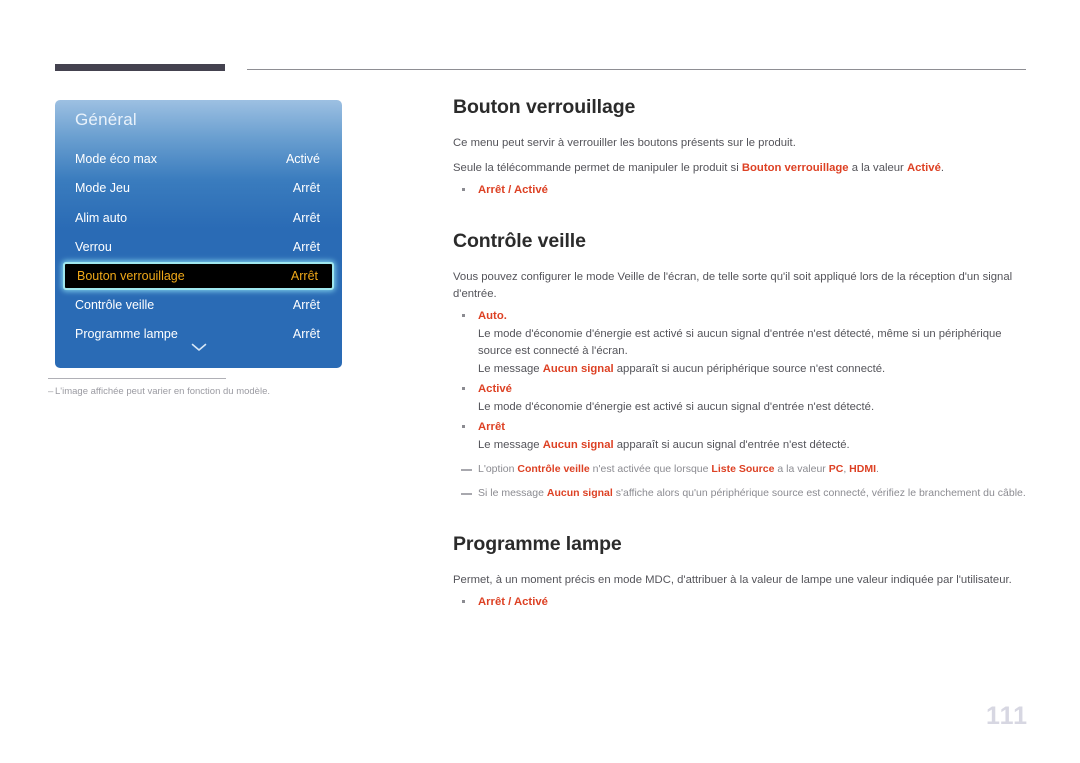  Describe the element at coordinates (198, 305) in the screenshot. I see `osd-row-controle-veille: Contrôle veille Arrêt` at that location.